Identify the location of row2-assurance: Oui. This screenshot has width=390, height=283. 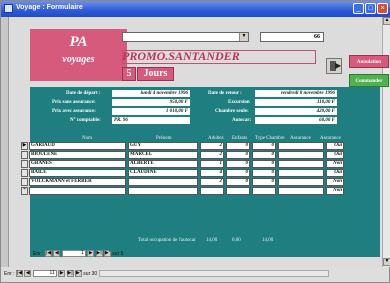
(335, 155).